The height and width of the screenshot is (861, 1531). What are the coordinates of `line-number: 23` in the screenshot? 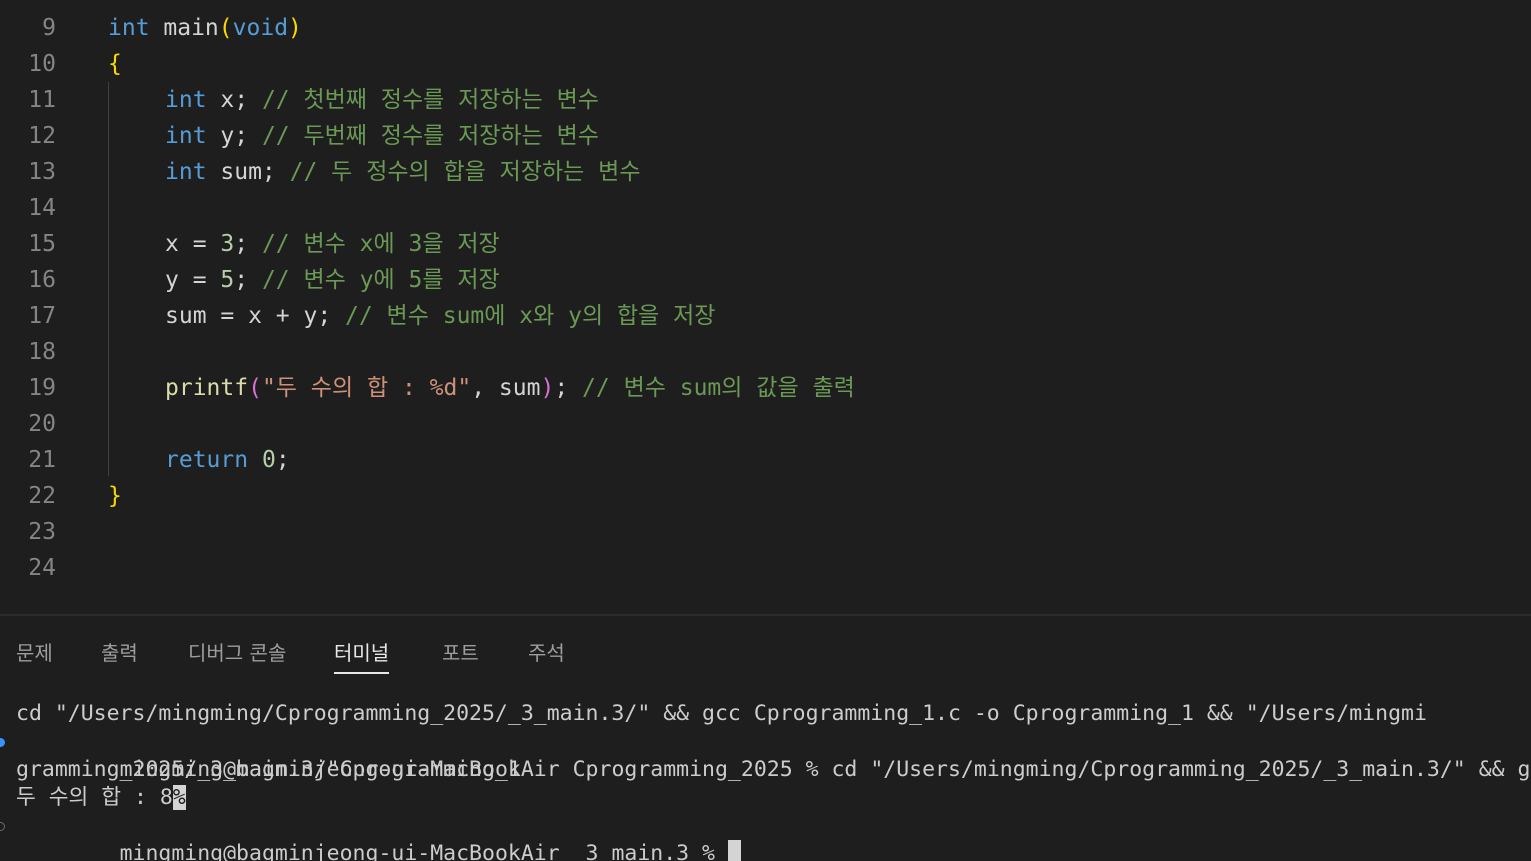 It's located at (42, 532).